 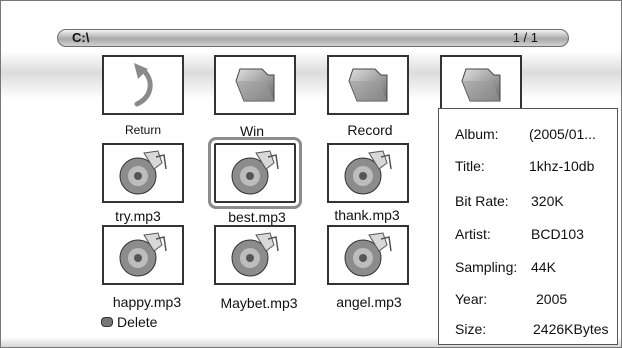 I want to click on file-try-tile, so click(x=143, y=173).